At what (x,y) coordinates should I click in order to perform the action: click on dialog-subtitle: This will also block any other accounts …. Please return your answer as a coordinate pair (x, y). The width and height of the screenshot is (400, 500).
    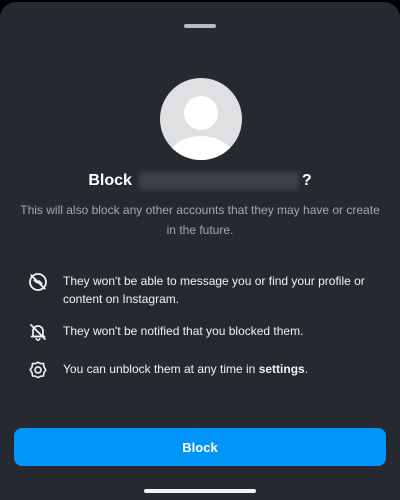
    Looking at the image, I should click on (200, 220).